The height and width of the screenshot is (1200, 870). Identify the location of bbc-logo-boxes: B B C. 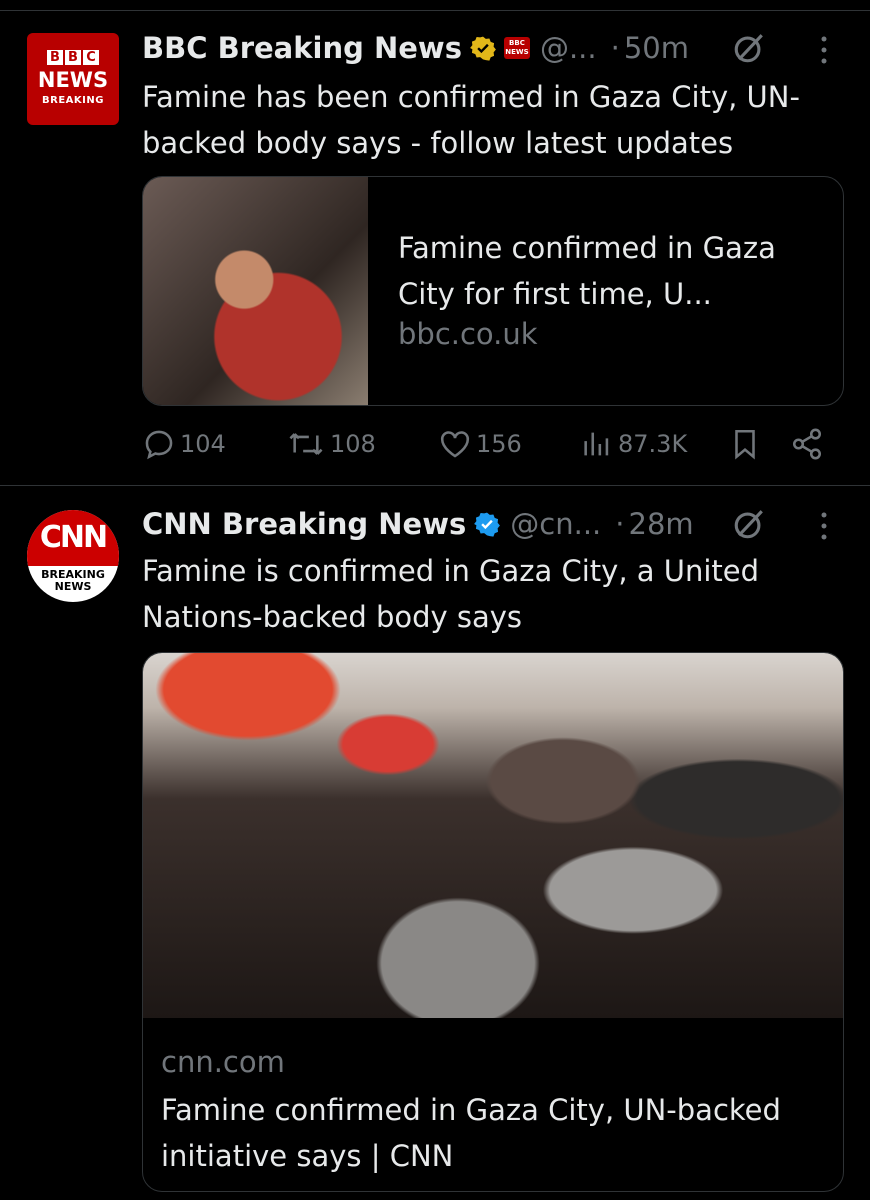
(73, 57).